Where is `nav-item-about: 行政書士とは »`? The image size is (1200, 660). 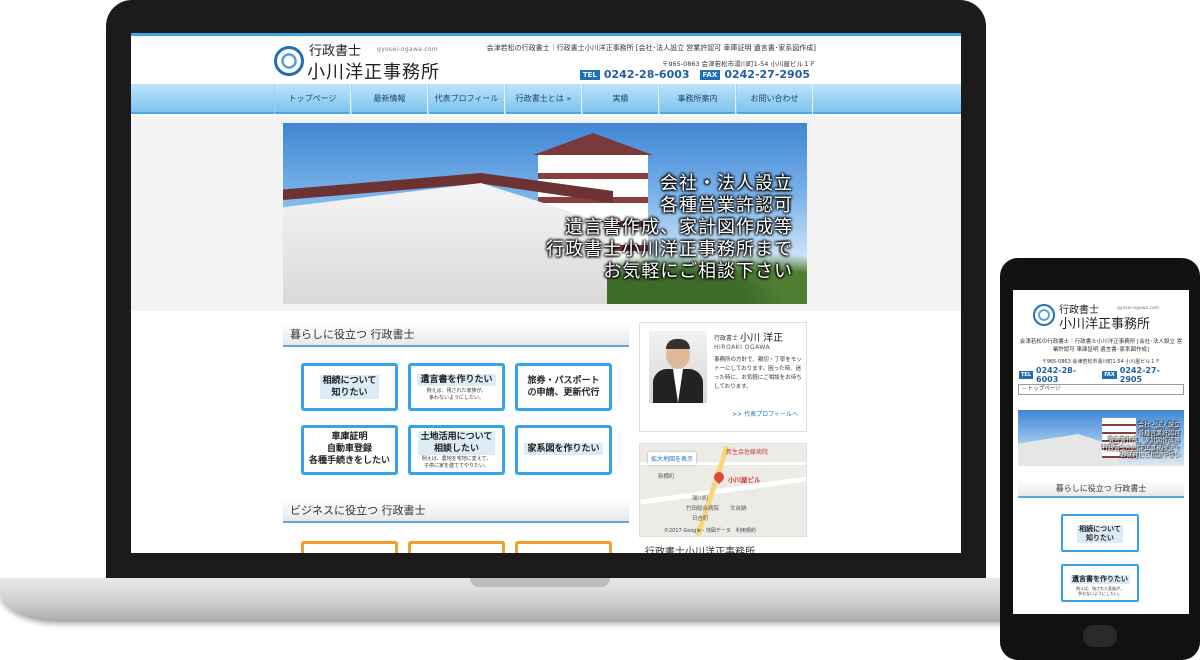
nav-item-about: 行政書士とは » is located at coordinates (543, 99).